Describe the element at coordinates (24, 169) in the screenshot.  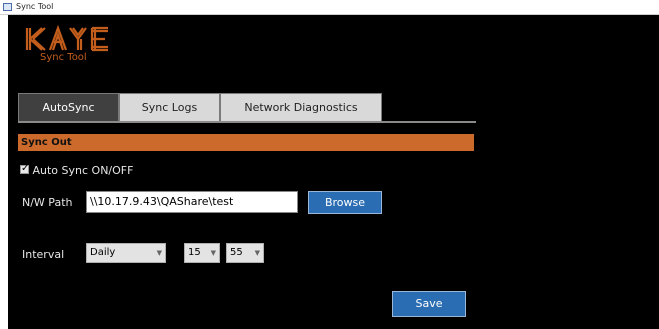
I see `auto-sync-checkbox` at that location.